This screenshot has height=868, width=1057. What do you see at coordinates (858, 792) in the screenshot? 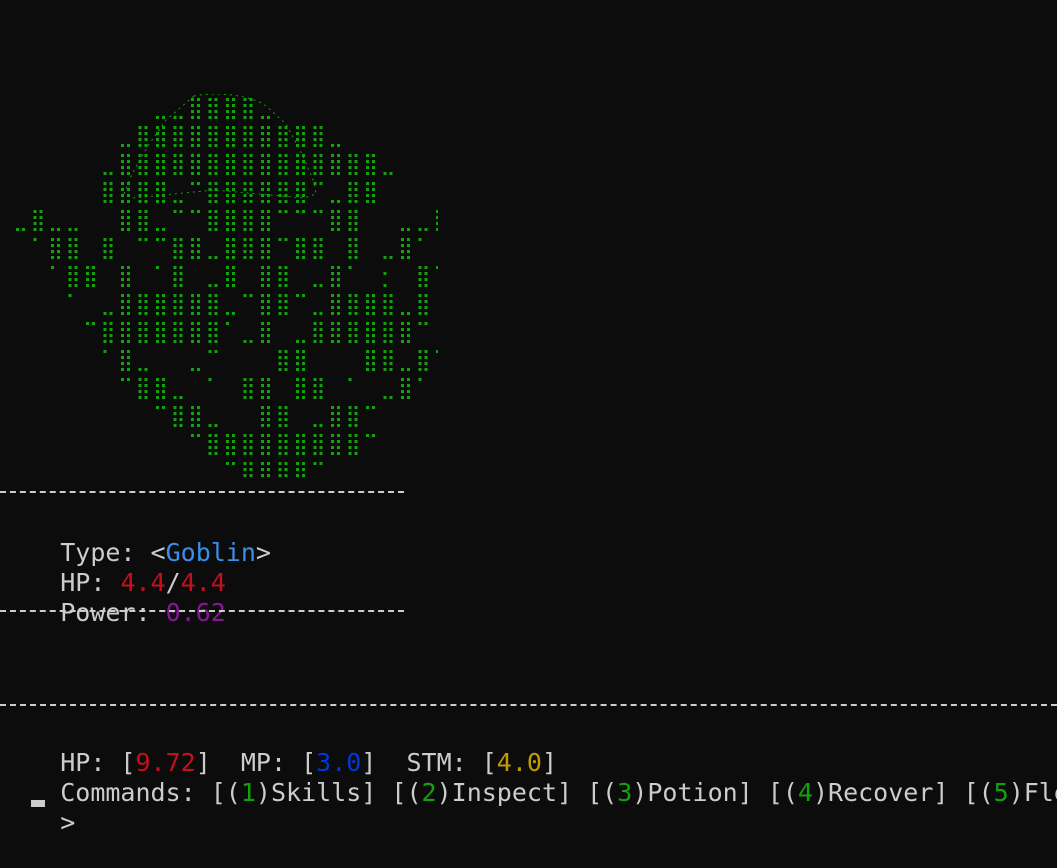
I see `command-recover: [(4)Recover]` at bounding box center [858, 792].